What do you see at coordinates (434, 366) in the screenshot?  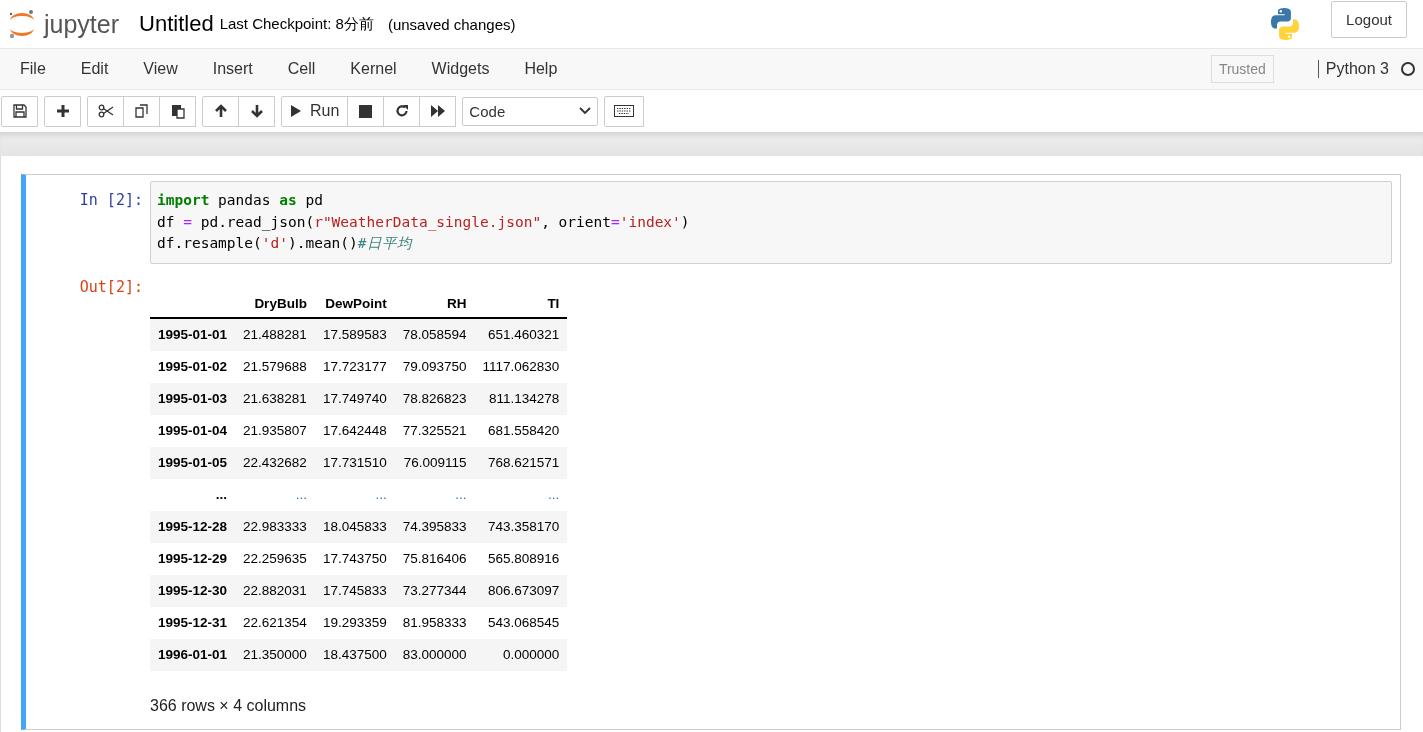 I see `table-cell: 79.093750` at bounding box center [434, 366].